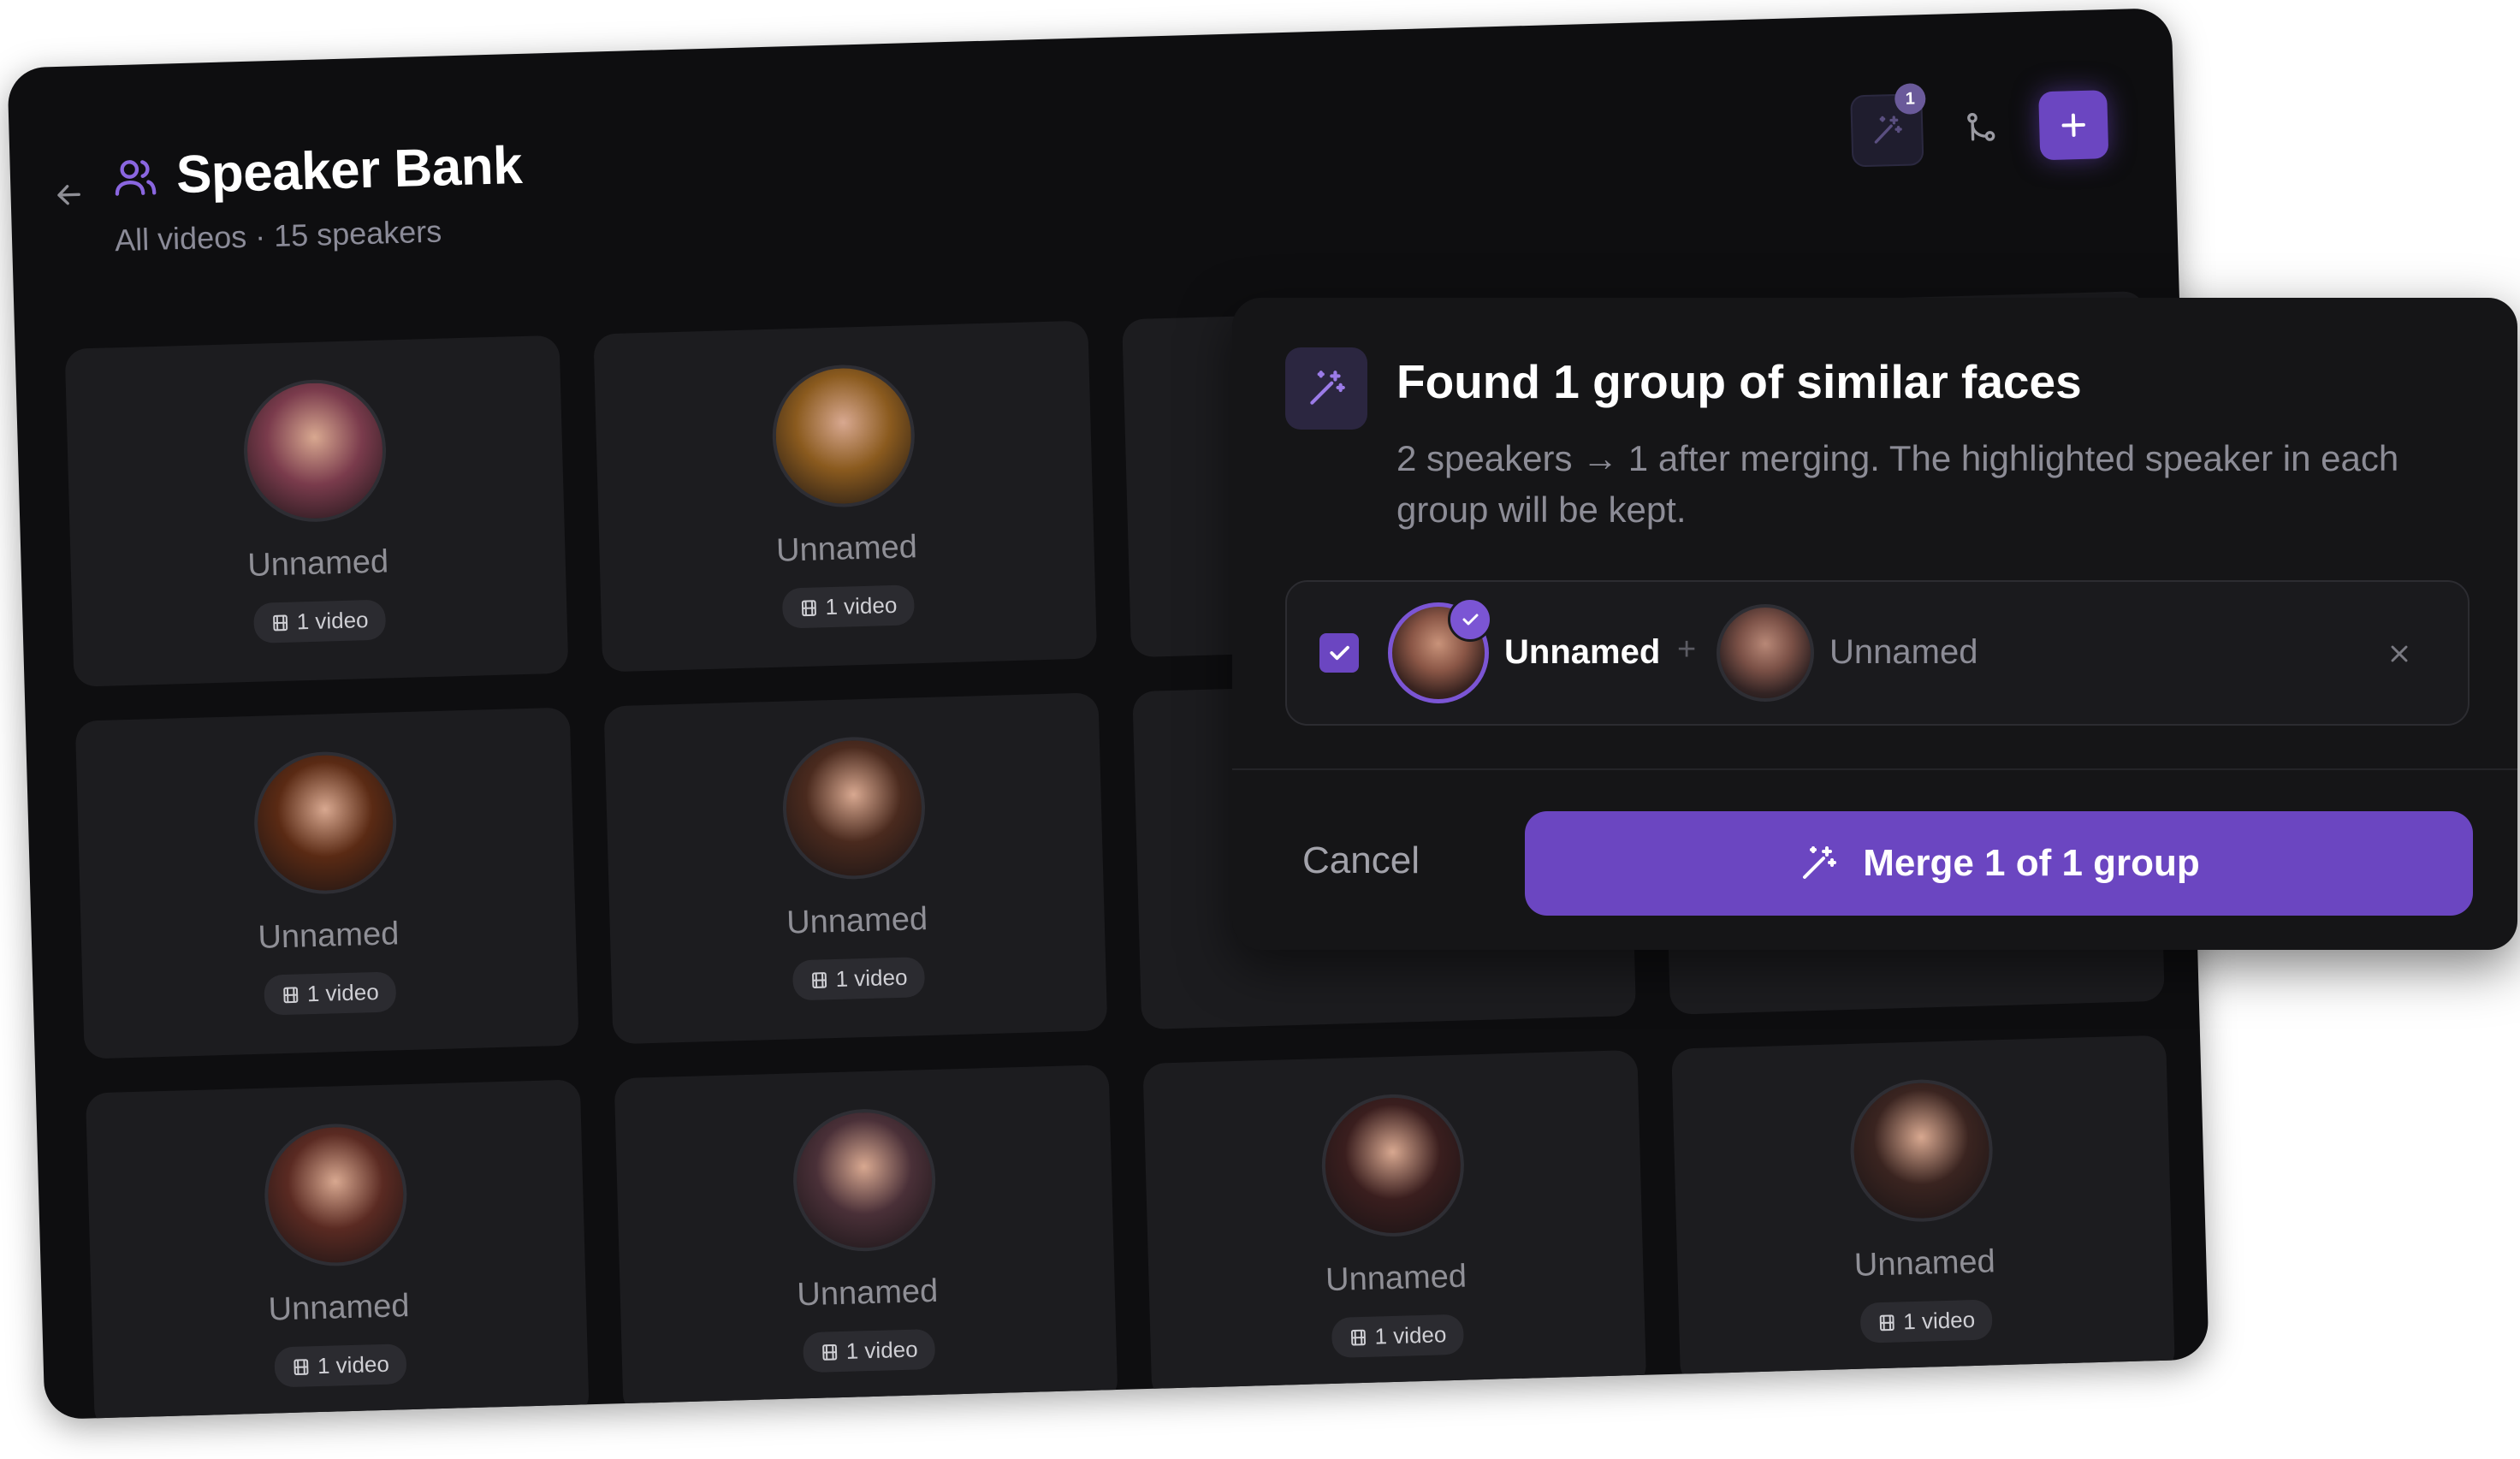 Image resolution: width=2520 pixels, height=1459 pixels. I want to click on merge-button: Merge 1 of 1 group, so click(1999, 863).